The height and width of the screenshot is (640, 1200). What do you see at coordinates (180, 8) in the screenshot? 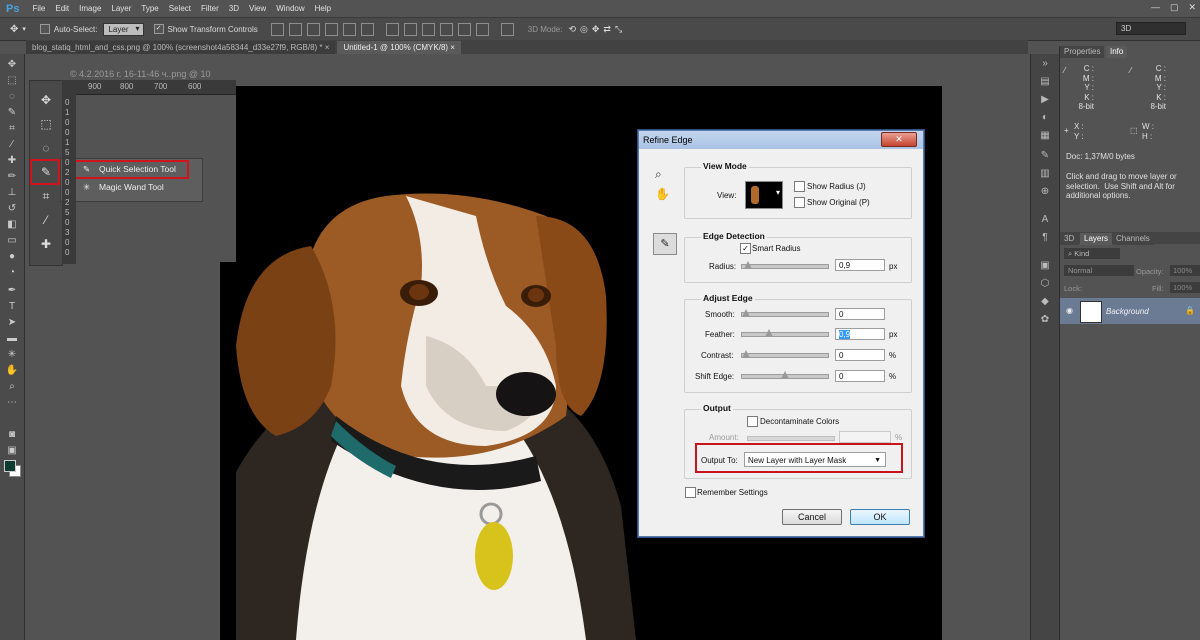
I see `menu-select: Select` at bounding box center [180, 8].